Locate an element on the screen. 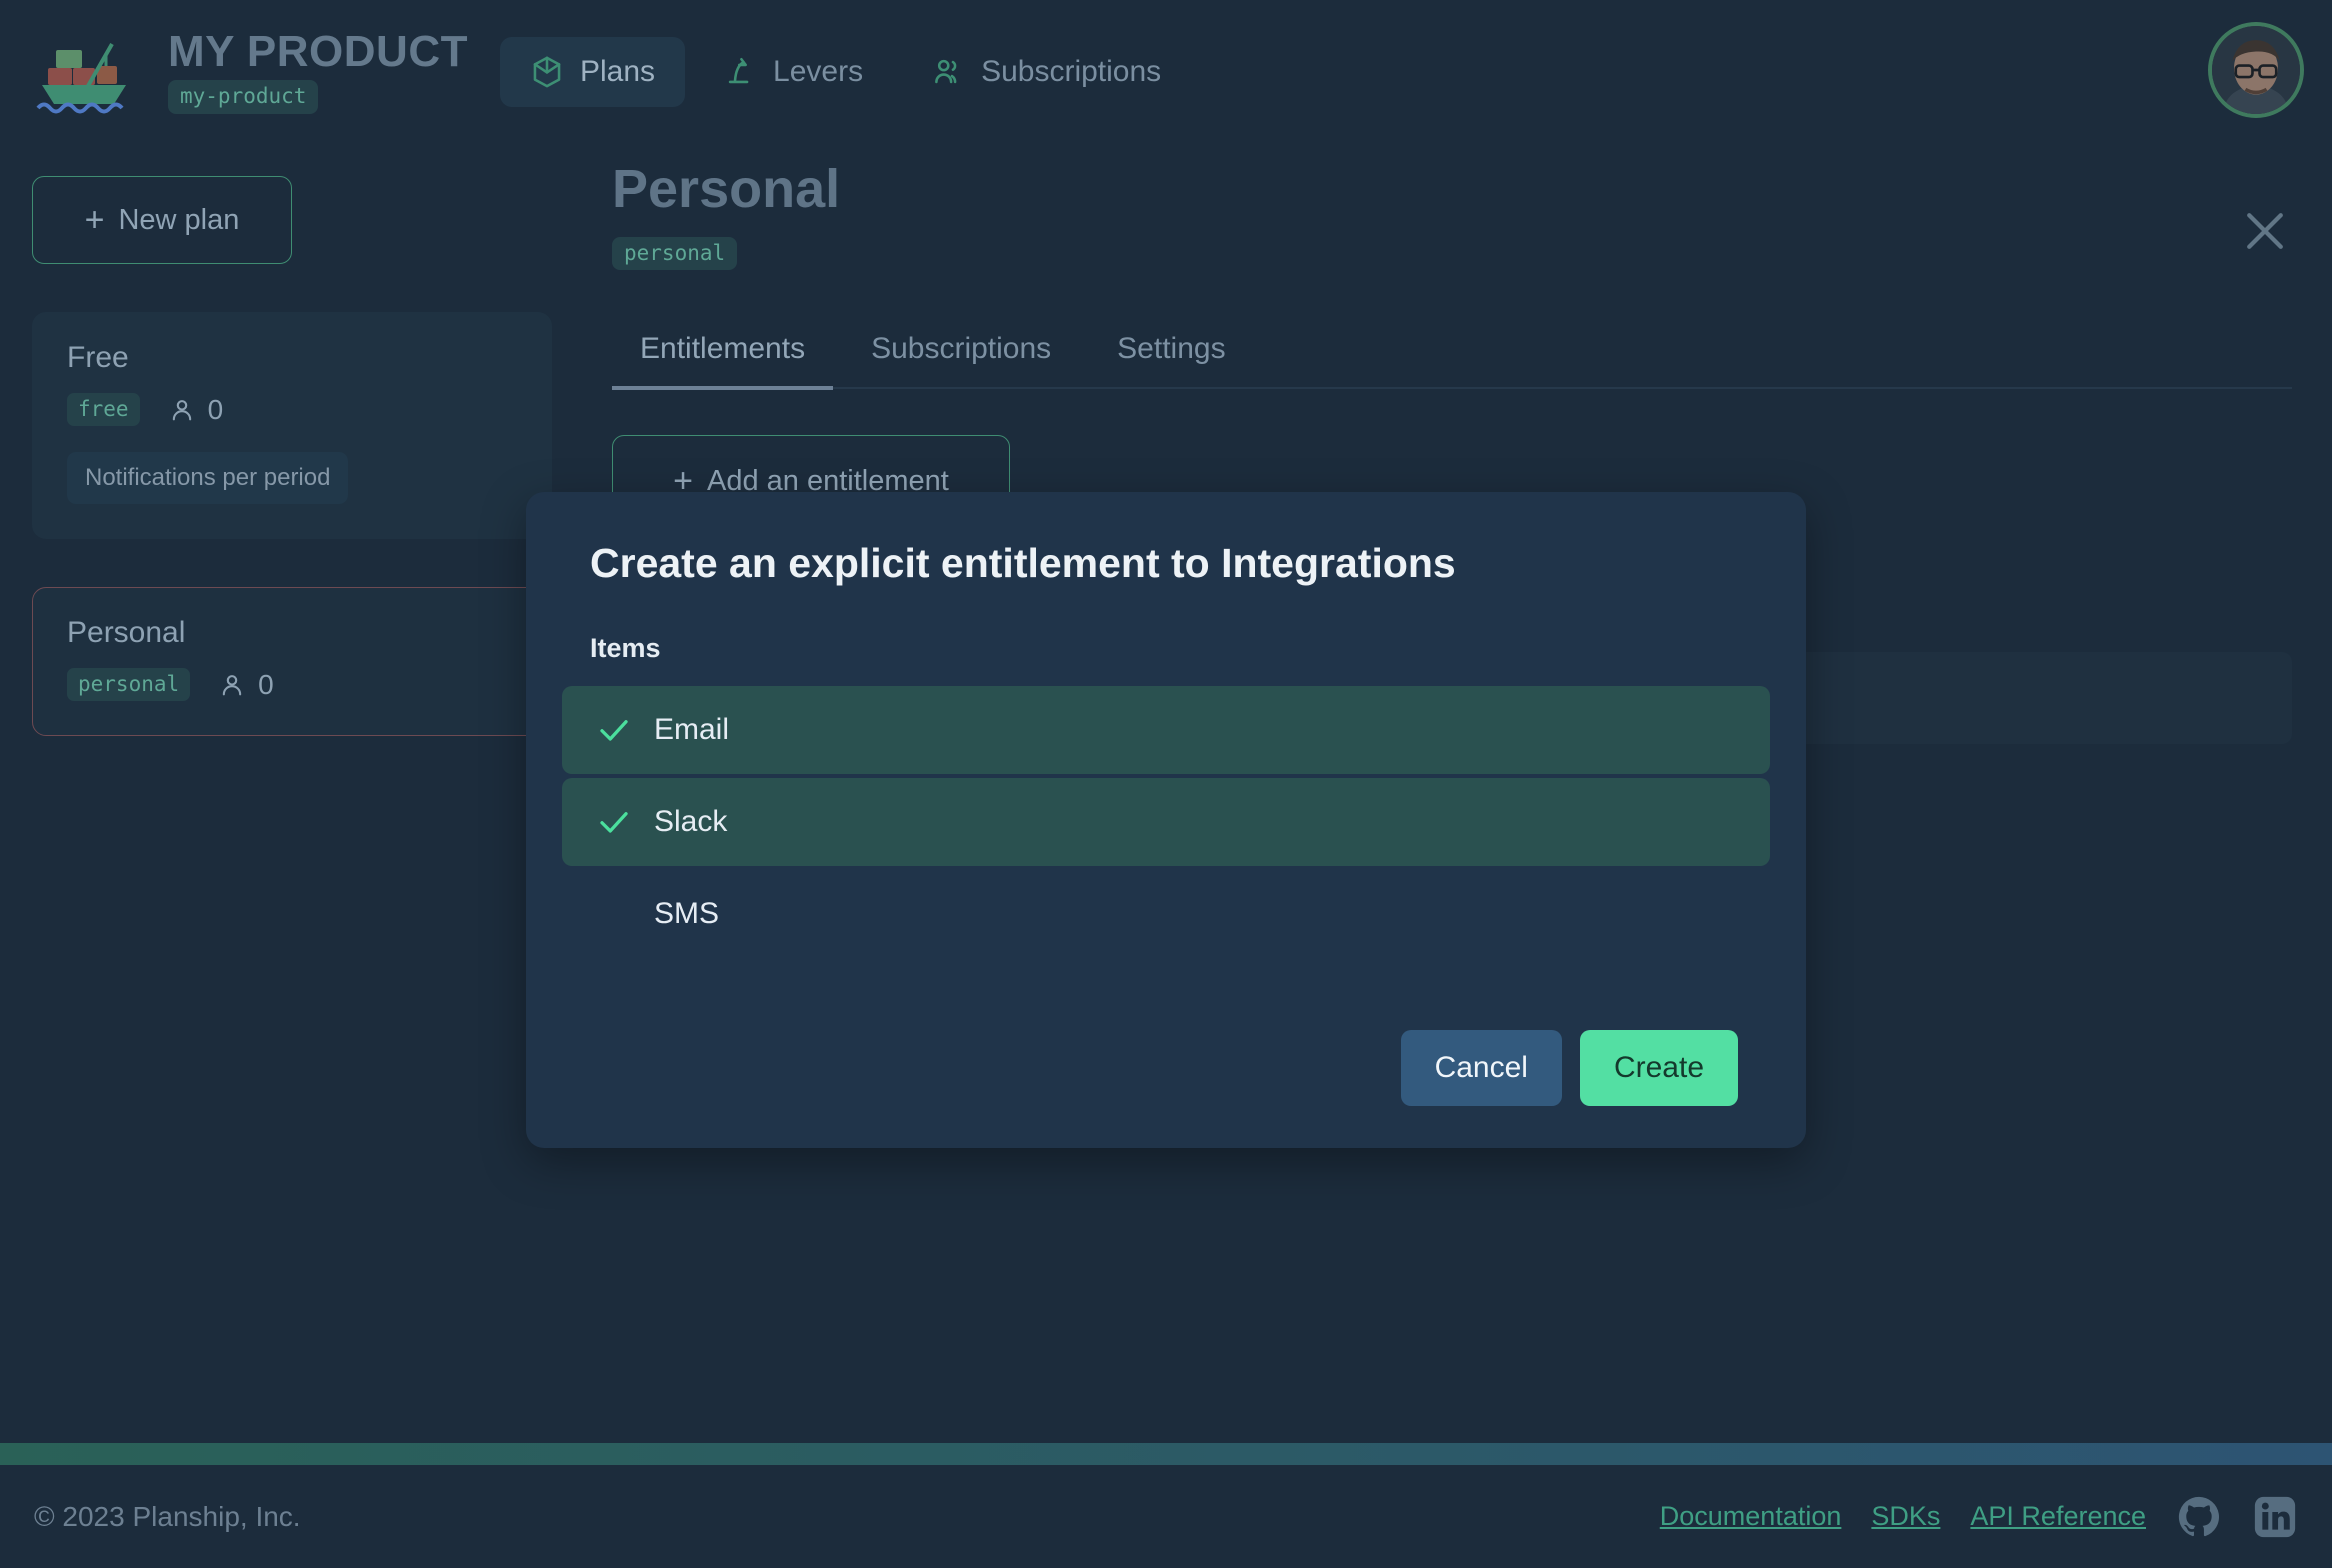 The width and height of the screenshot is (2332, 1568). item-option-sms: SMS is located at coordinates (1166, 914).